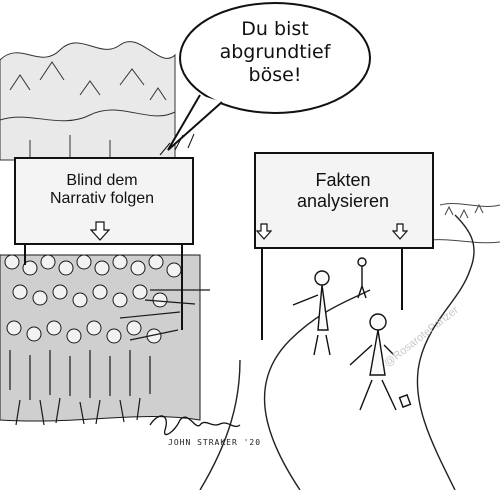 The height and width of the screenshot is (490, 500). I want to click on sign-right-line-1: Fakten, so click(343, 180).